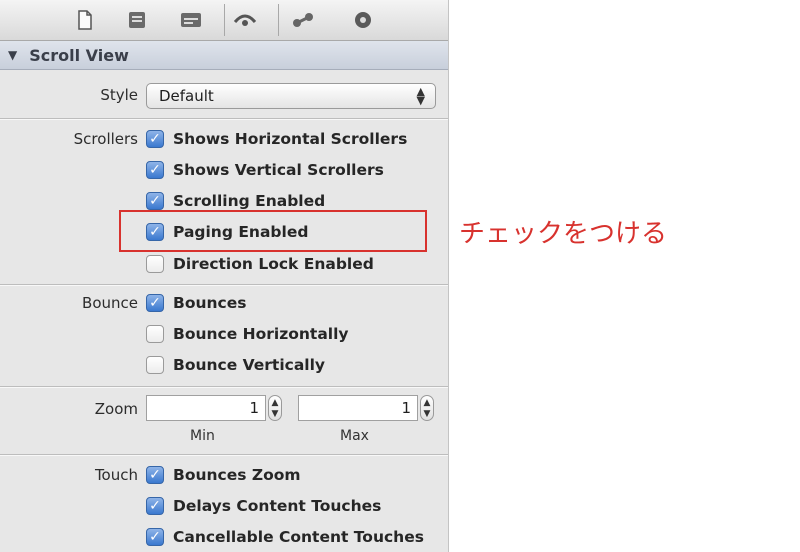  I want to click on checkbox-label: Delays Content Touches, so click(277, 506).